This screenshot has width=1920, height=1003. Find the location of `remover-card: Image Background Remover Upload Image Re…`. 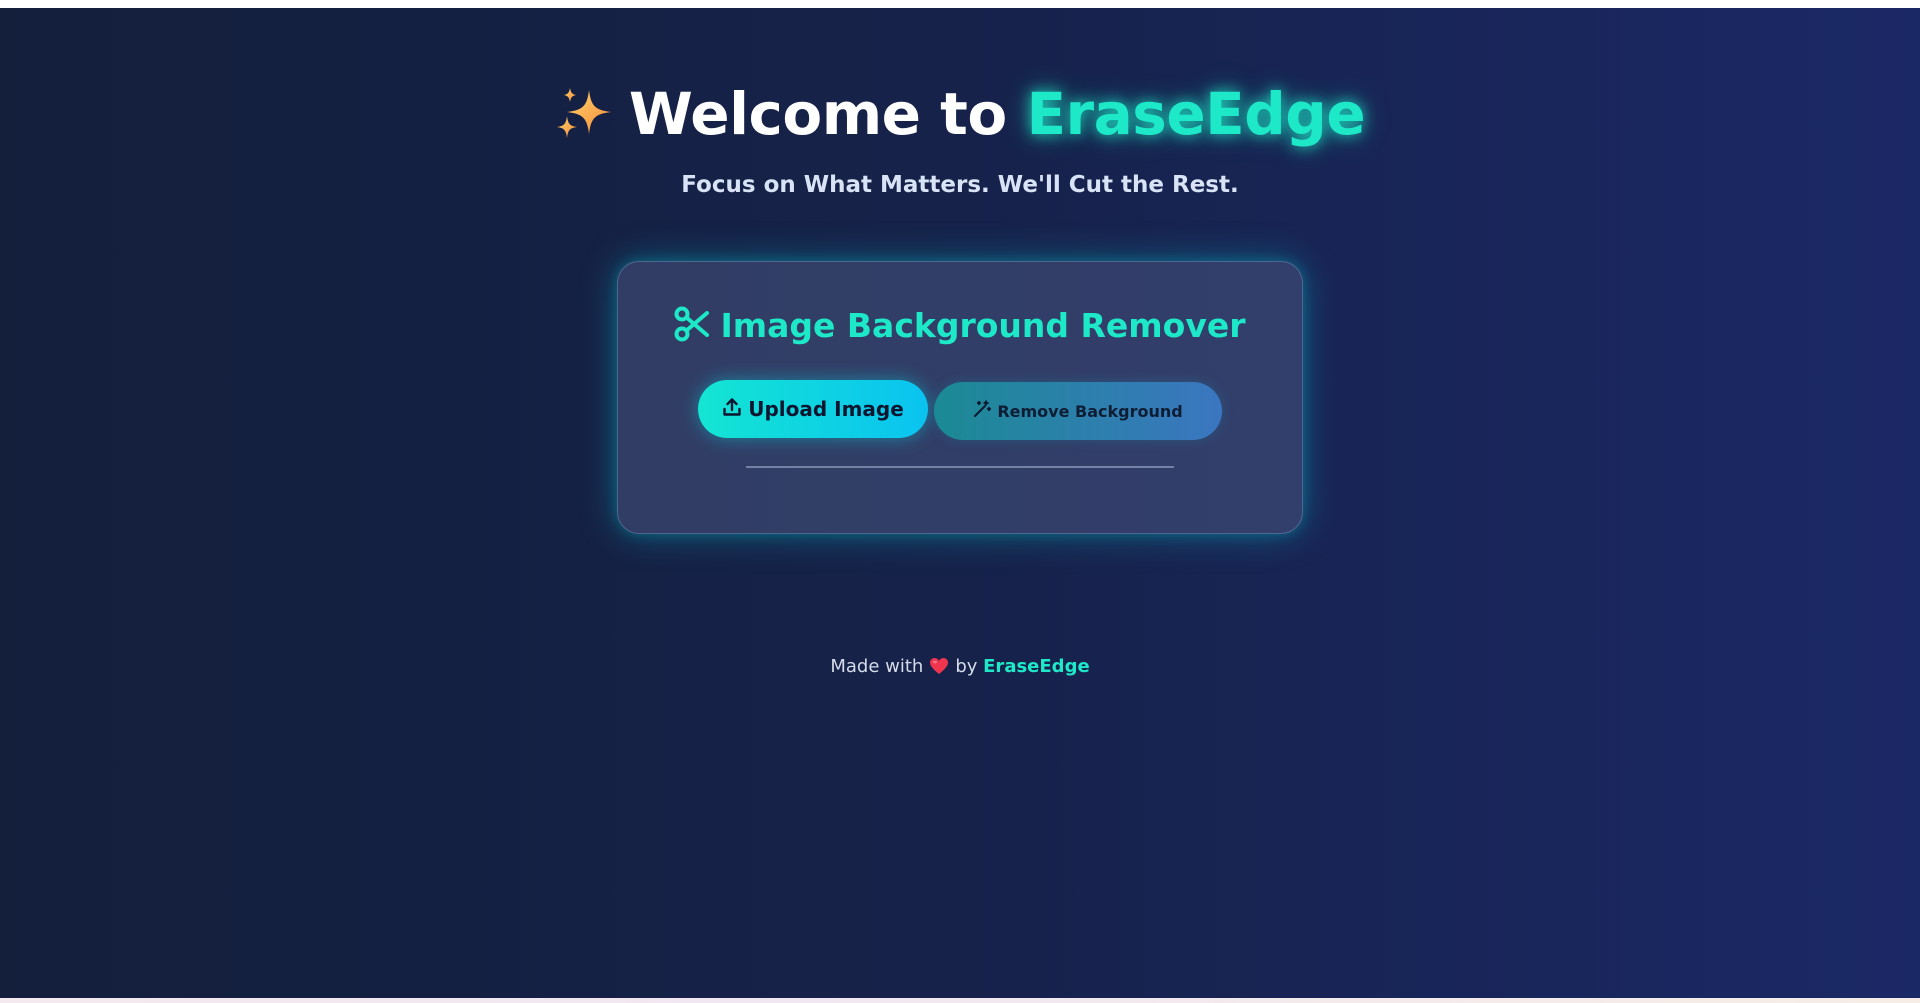

remover-card: Image Background Remover Upload Image Re… is located at coordinates (960, 397).